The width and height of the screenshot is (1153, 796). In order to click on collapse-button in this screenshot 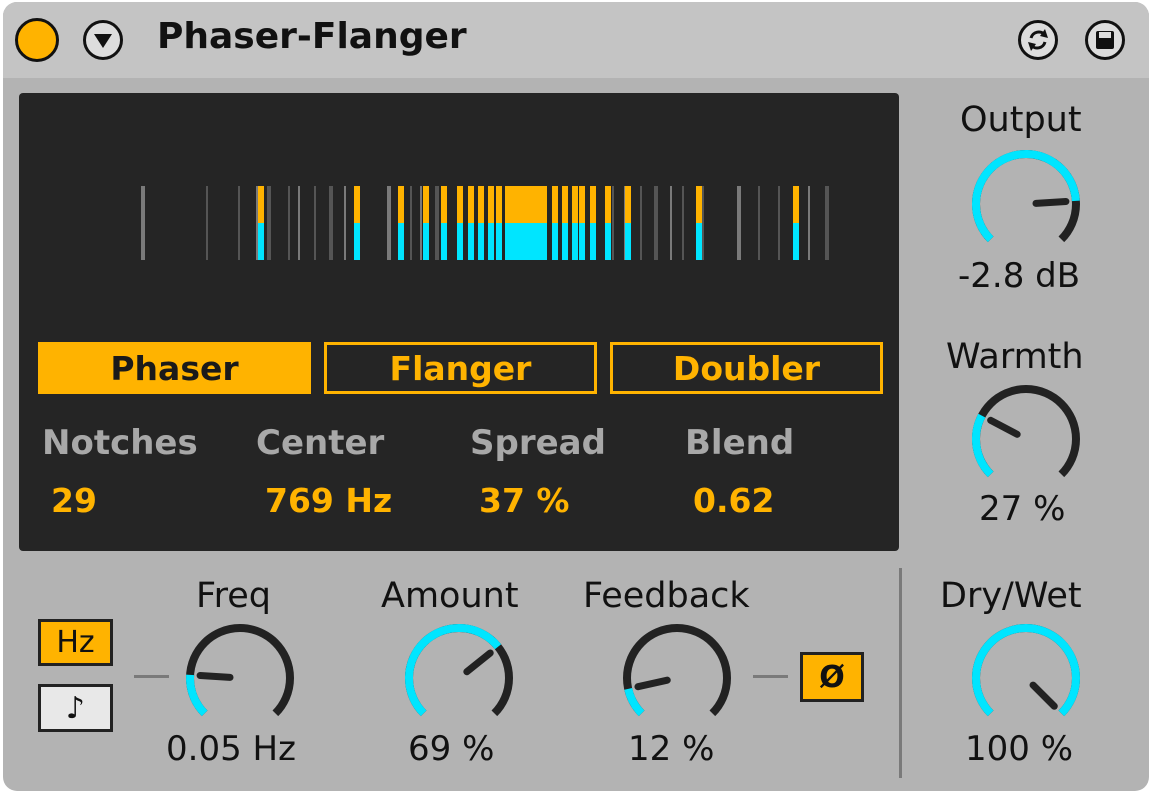, I will do `click(103, 40)`.